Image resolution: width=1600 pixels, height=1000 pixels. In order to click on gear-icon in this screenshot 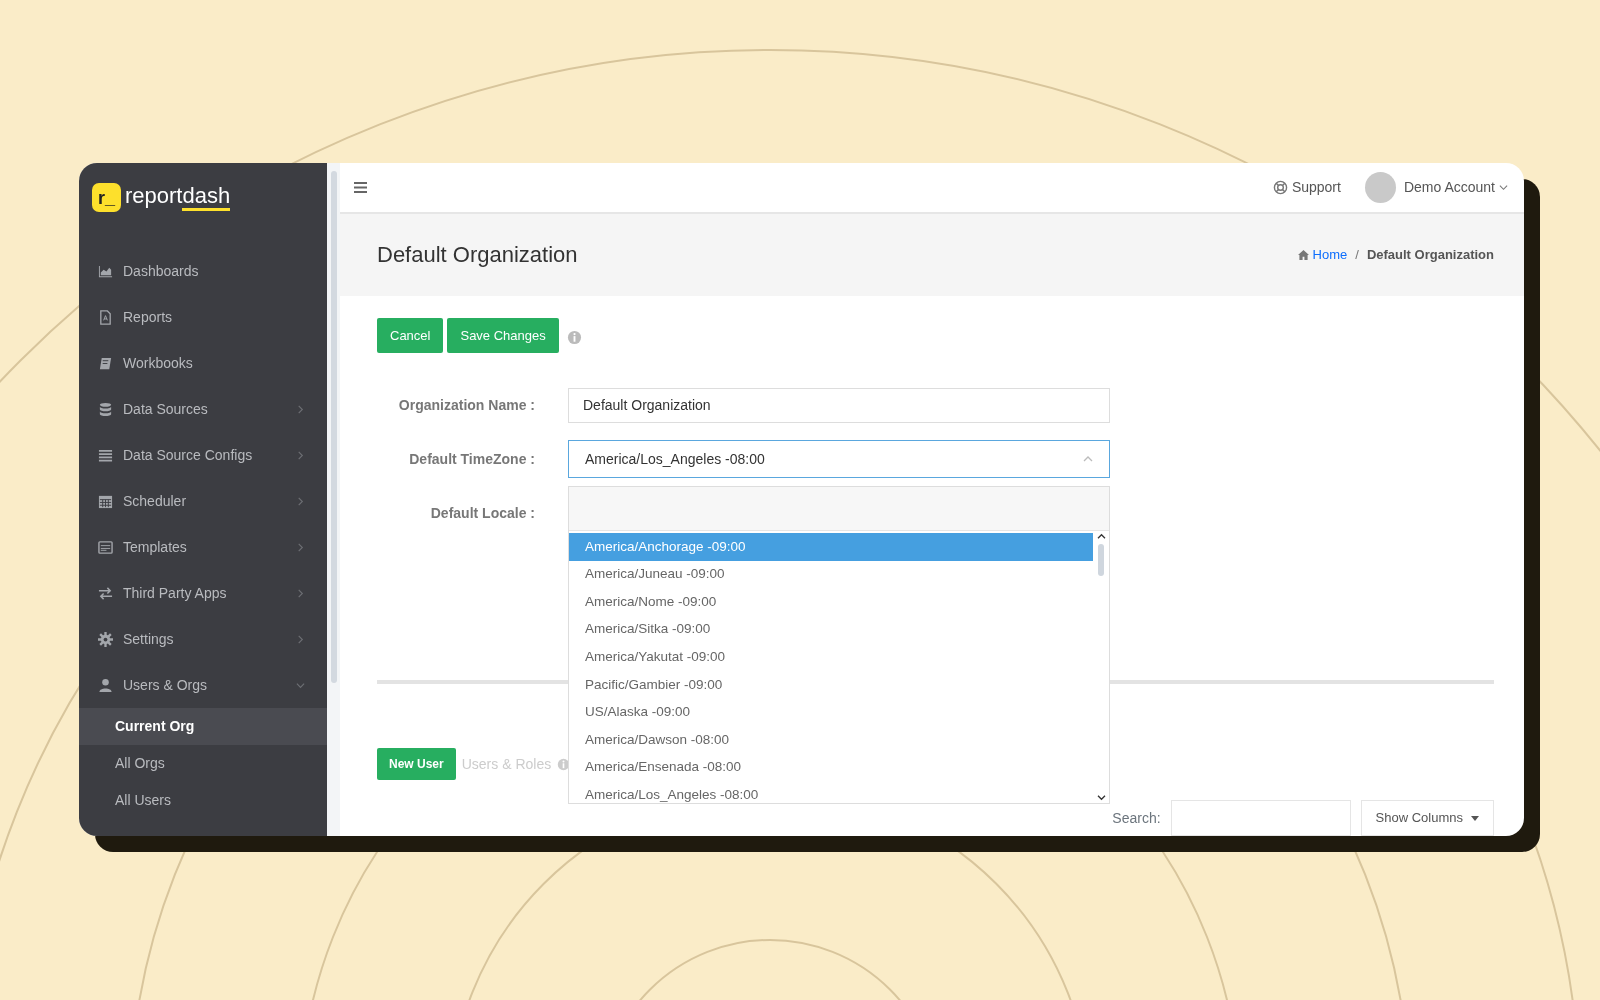, I will do `click(105, 639)`.